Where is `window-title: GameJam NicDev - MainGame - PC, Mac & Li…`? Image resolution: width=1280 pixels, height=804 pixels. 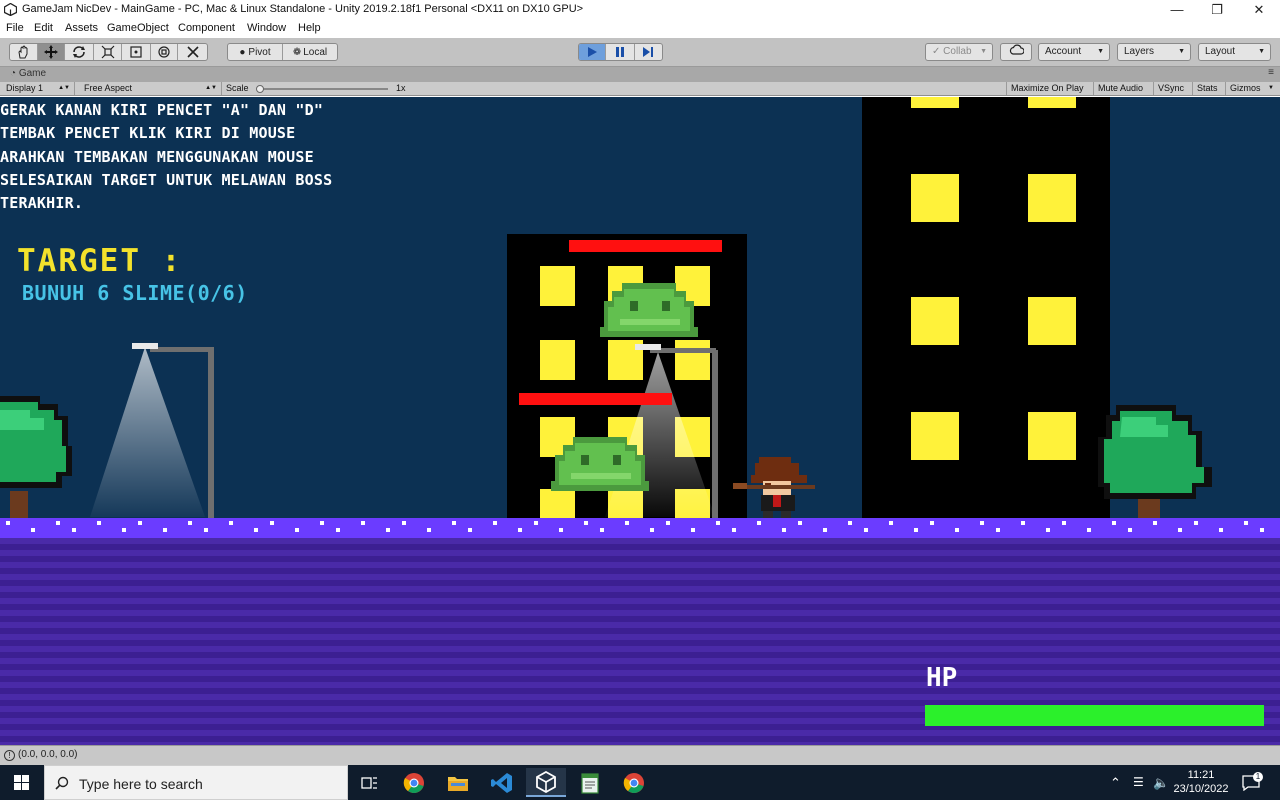
window-title: GameJam NicDev - MainGame - PC, Mac & Li… is located at coordinates (303, 9).